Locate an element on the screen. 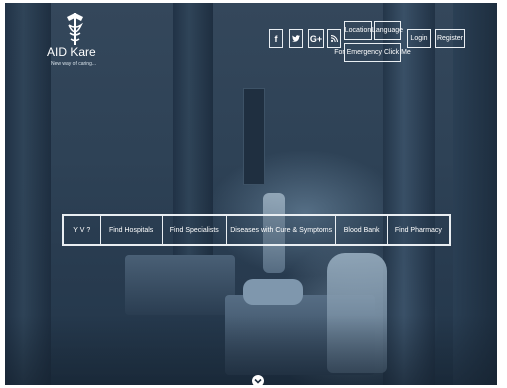  twitter-icon is located at coordinates (296, 38).